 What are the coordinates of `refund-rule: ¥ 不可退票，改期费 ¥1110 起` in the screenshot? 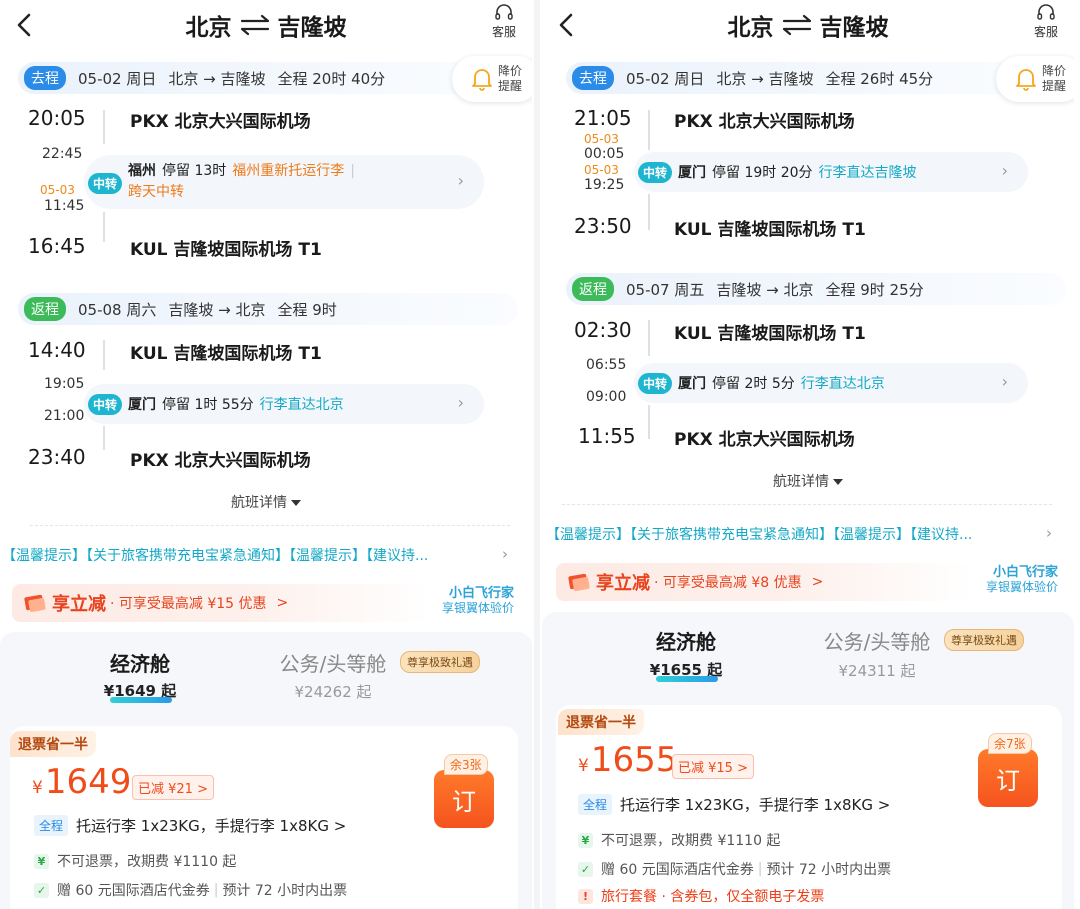 It's located at (679, 840).